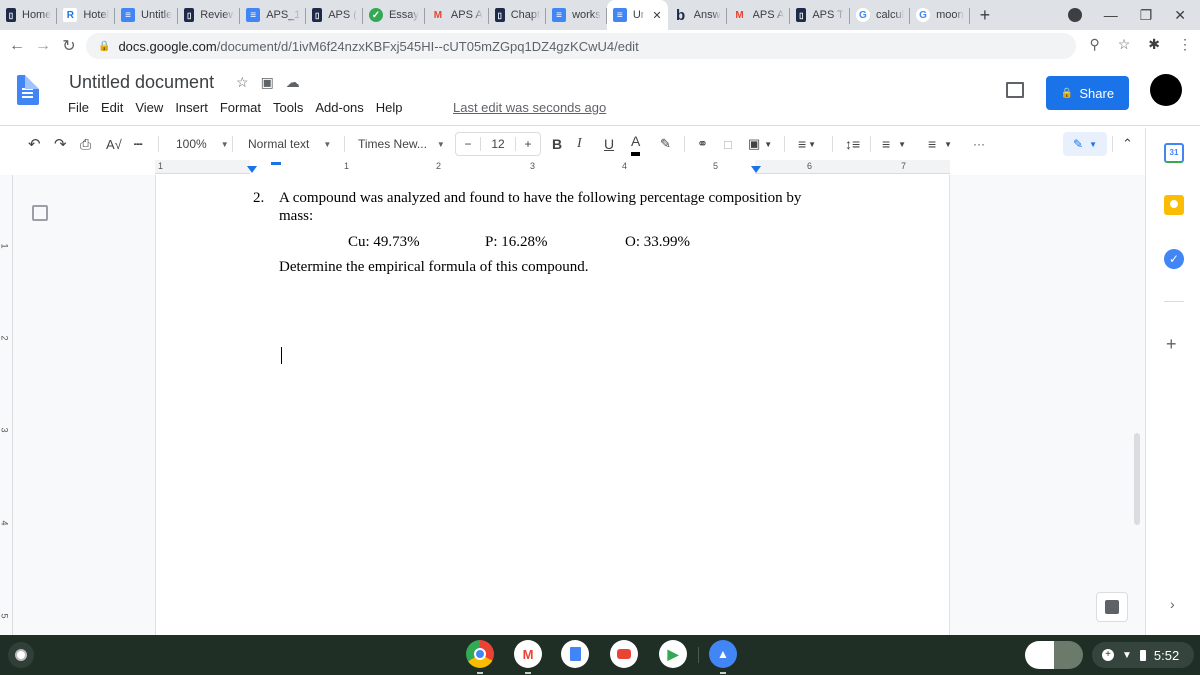 The image size is (1200, 675). Describe the element at coordinates (468, 144) in the screenshot. I see `decrease-font-size-button: −` at that location.